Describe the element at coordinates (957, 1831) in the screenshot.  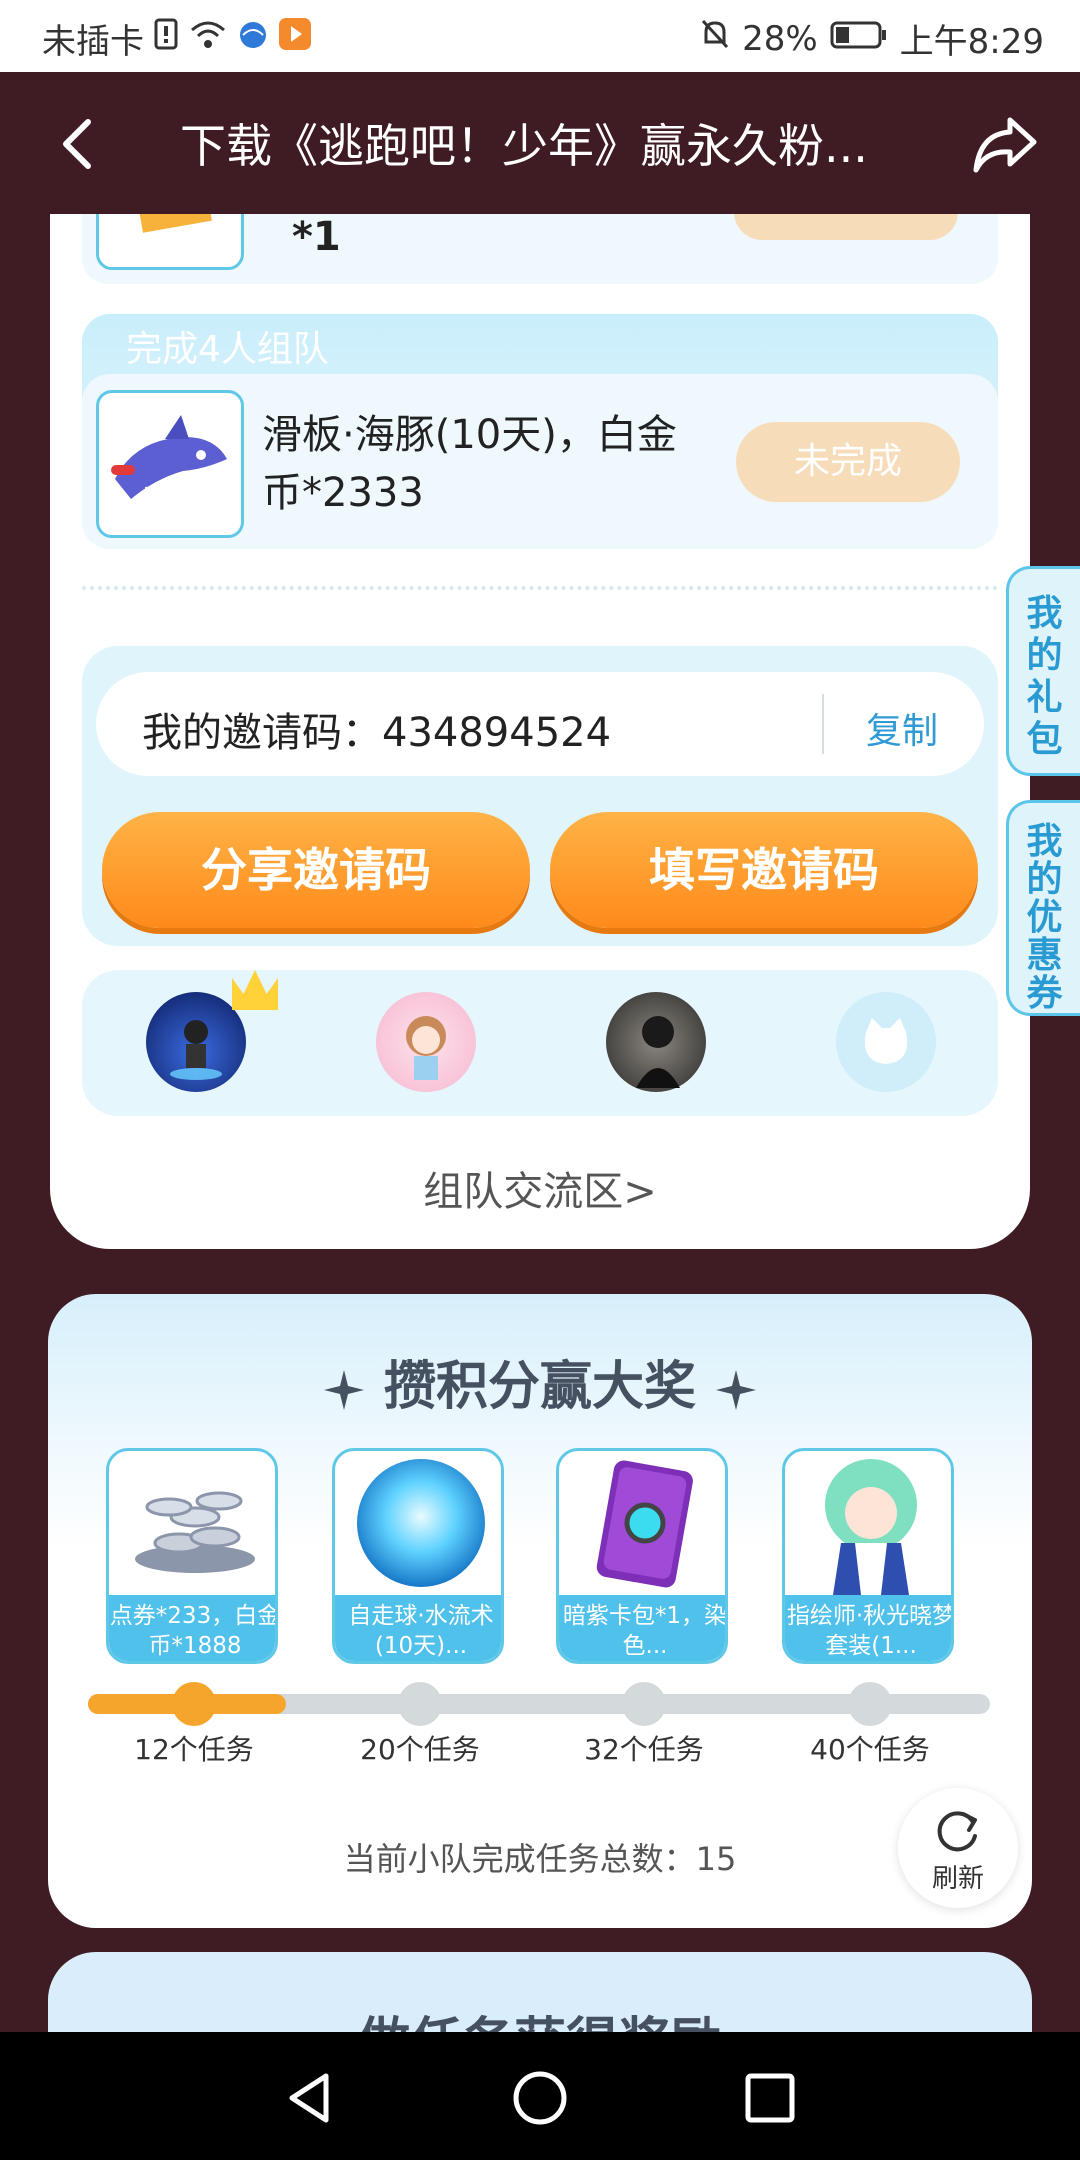
I see `refresh-icon` at that location.